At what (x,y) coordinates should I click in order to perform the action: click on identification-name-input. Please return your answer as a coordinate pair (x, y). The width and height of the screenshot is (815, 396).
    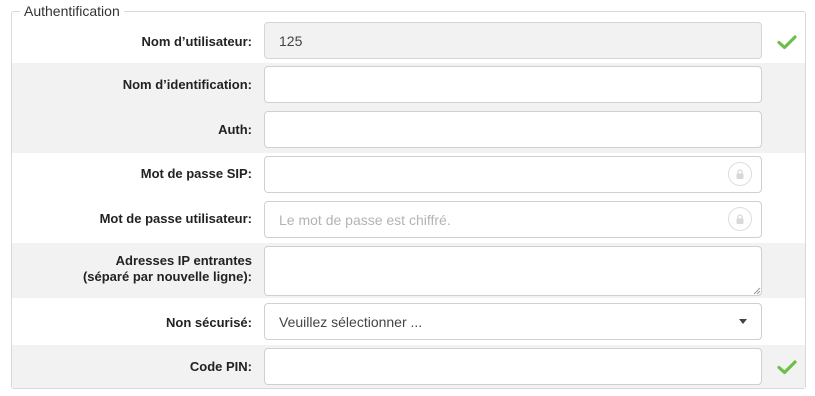
    Looking at the image, I should click on (513, 84).